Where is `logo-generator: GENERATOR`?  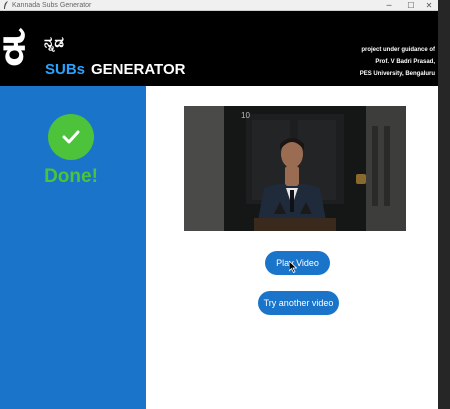
logo-generator: GENERATOR is located at coordinates (138, 69).